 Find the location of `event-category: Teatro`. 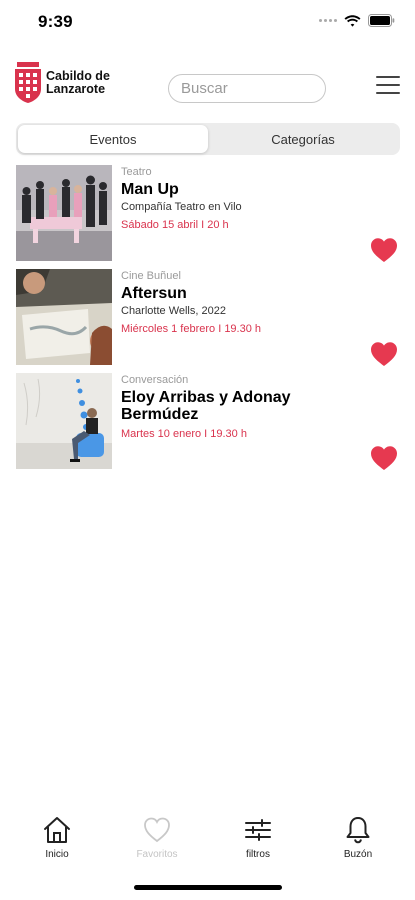

event-category: Teatro is located at coordinates (136, 172).